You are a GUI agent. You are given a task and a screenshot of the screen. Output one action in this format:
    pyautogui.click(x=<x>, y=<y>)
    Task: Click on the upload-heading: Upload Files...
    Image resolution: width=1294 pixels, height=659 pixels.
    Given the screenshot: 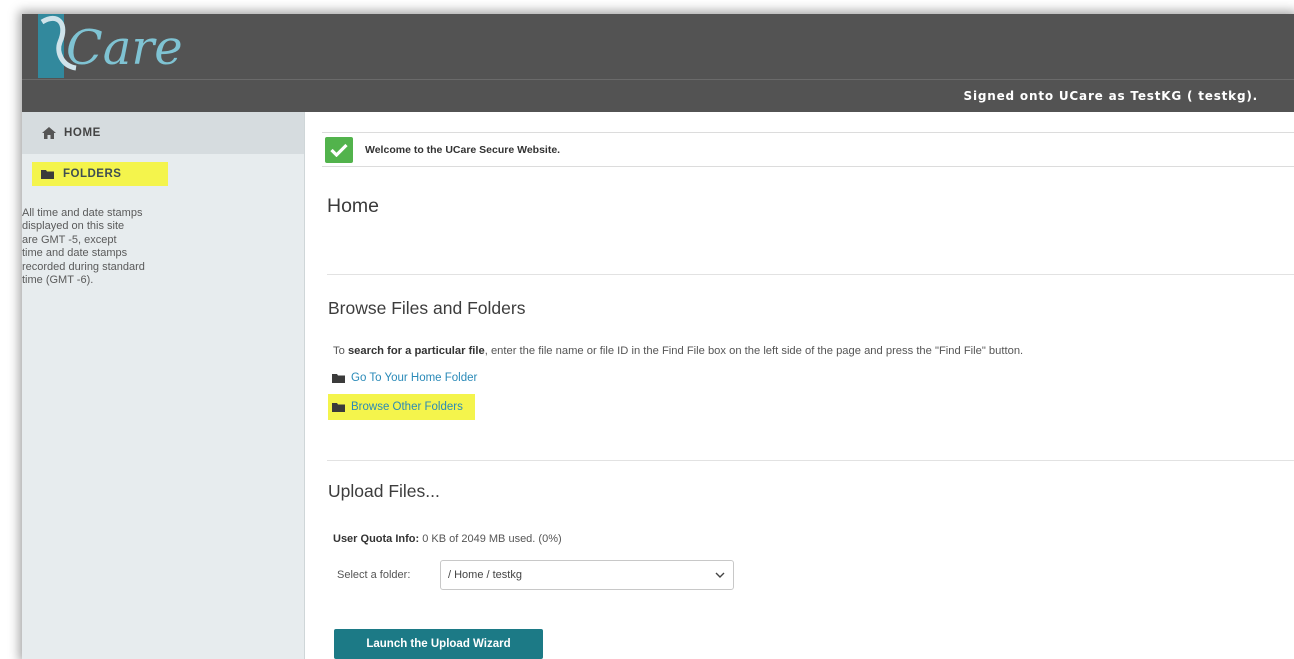 What is the action you would take?
    pyautogui.click(x=384, y=491)
    